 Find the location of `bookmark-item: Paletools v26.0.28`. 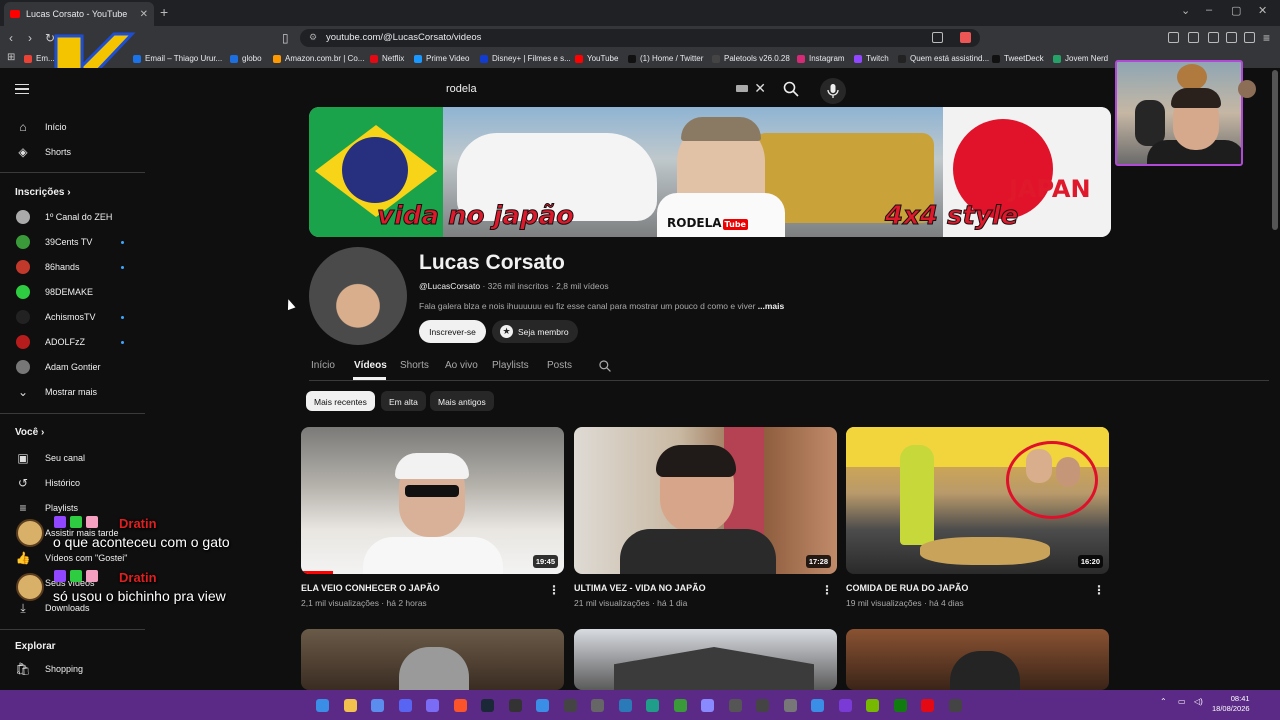

bookmark-item: Paletools v26.0.28 is located at coordinates (751, 58).